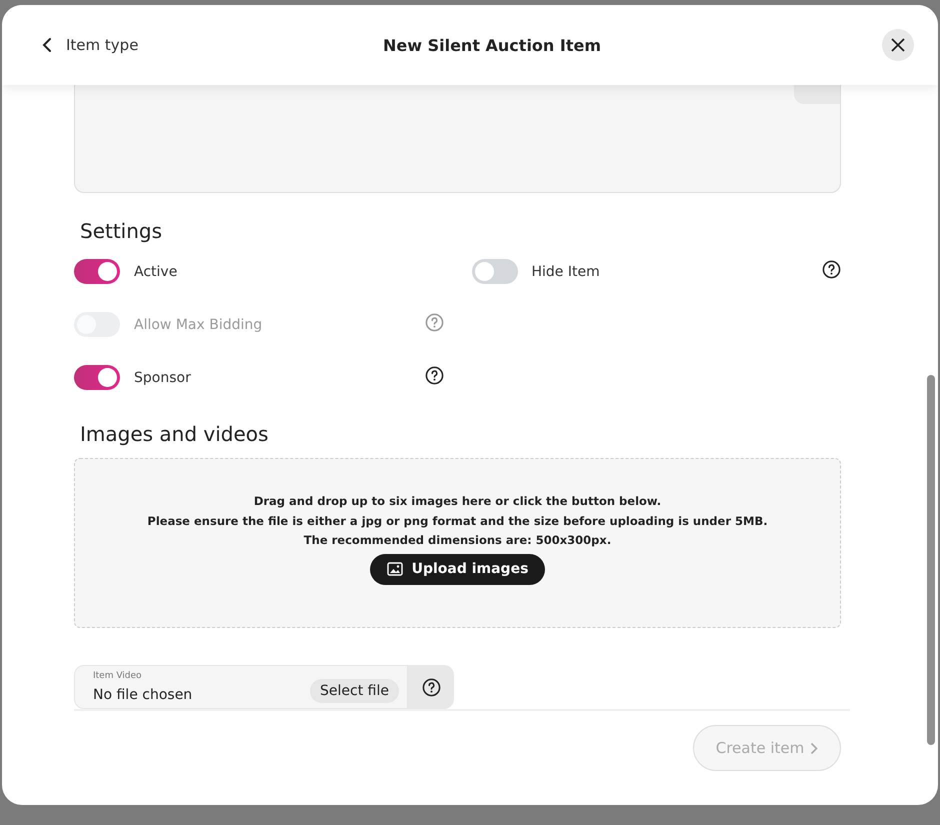  Describe the element at coordinates (142, 45) in the screenshot. I see `back-button: Item type` at that location.